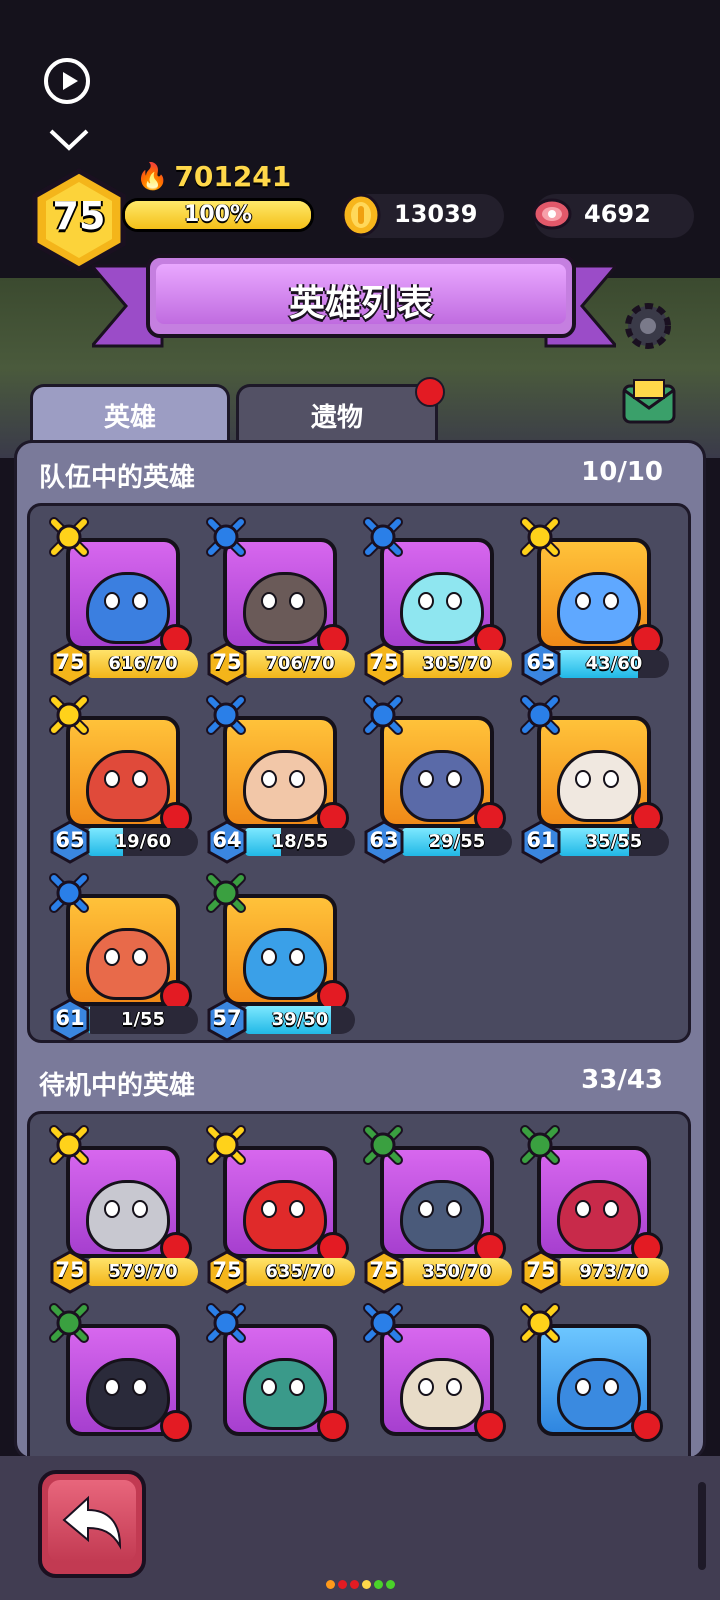 The height and width of the screenshot is (1600, 720). I want to click on hero-card: 43/60 65, so click(599, 601).